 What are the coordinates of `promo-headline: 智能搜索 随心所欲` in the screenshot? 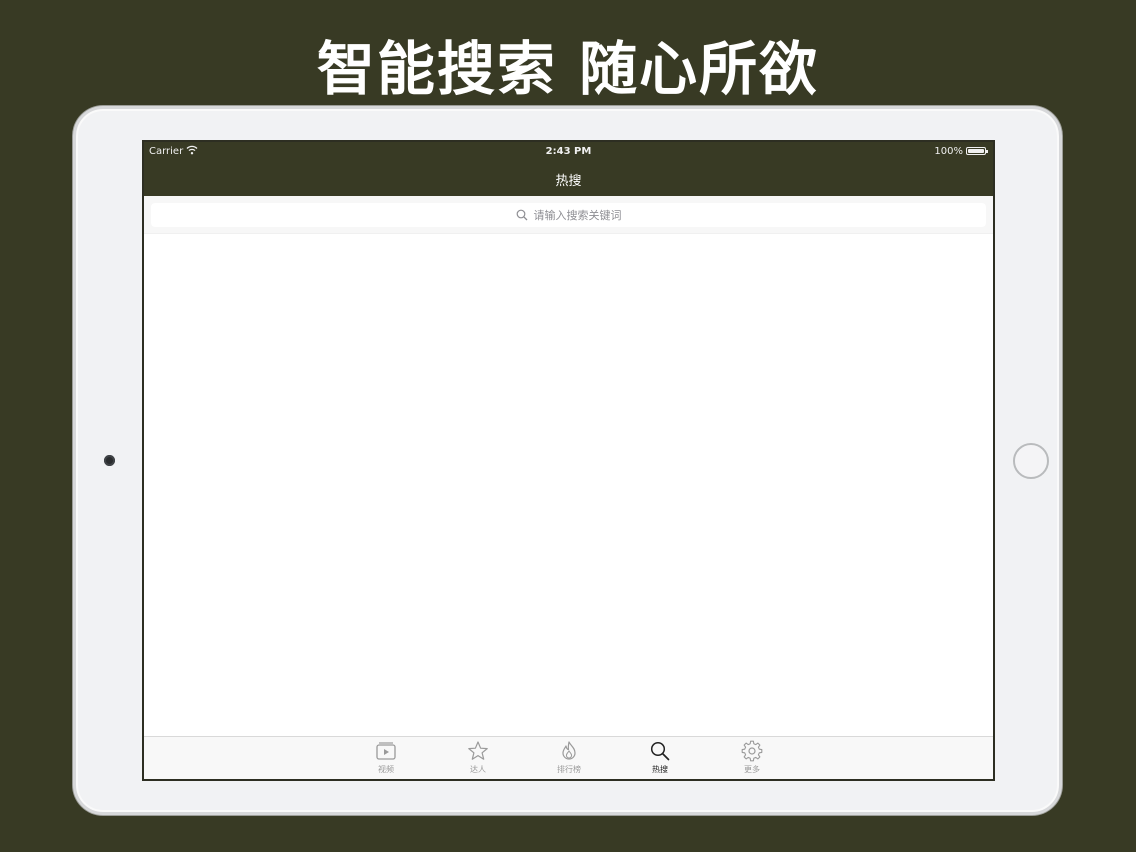 It's located at (568, 69).